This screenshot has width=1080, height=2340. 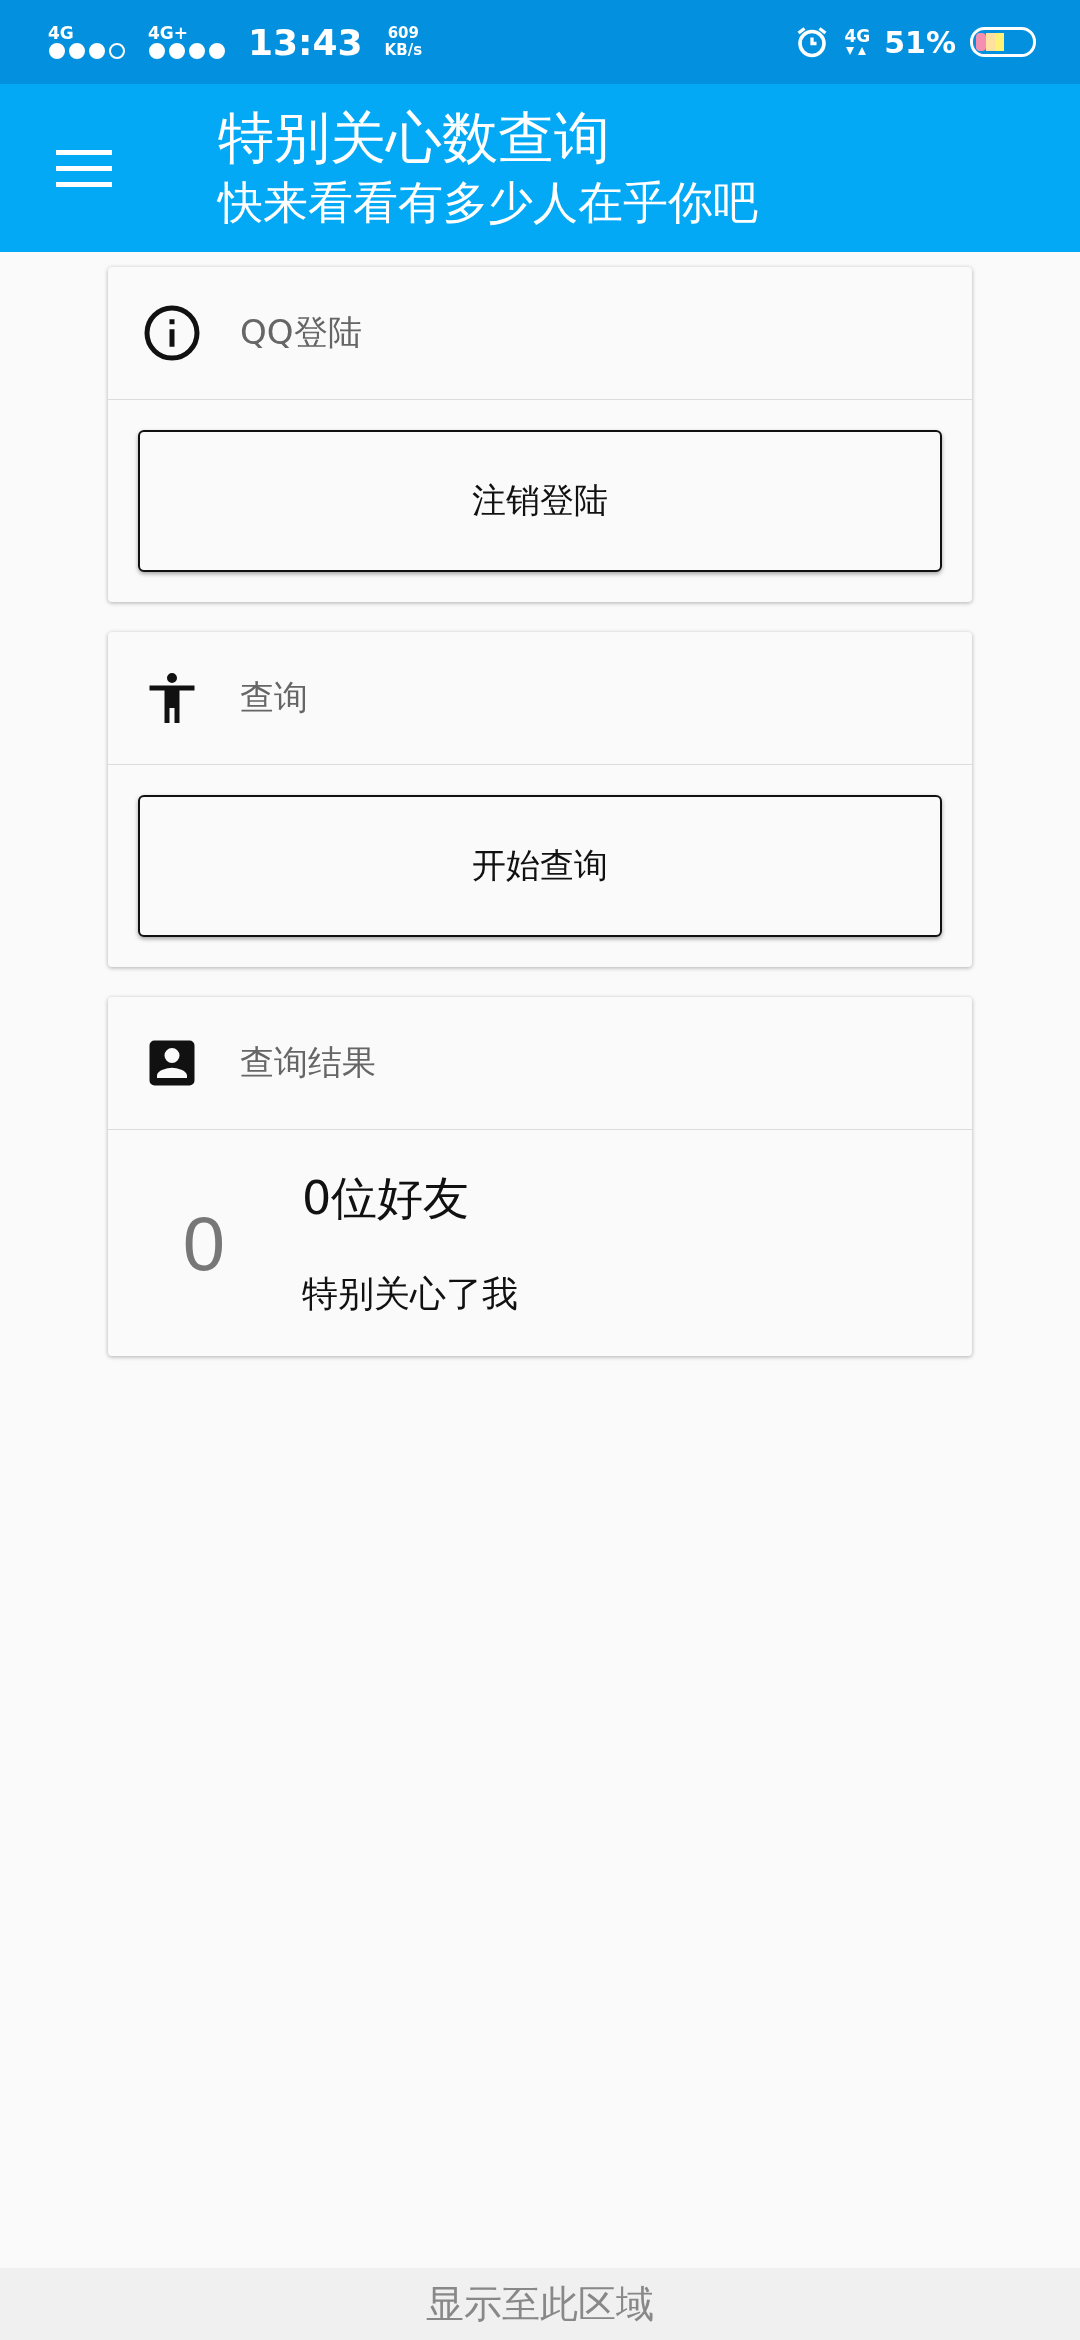 I want to click on menu-icon, so click(x=84, y=168).